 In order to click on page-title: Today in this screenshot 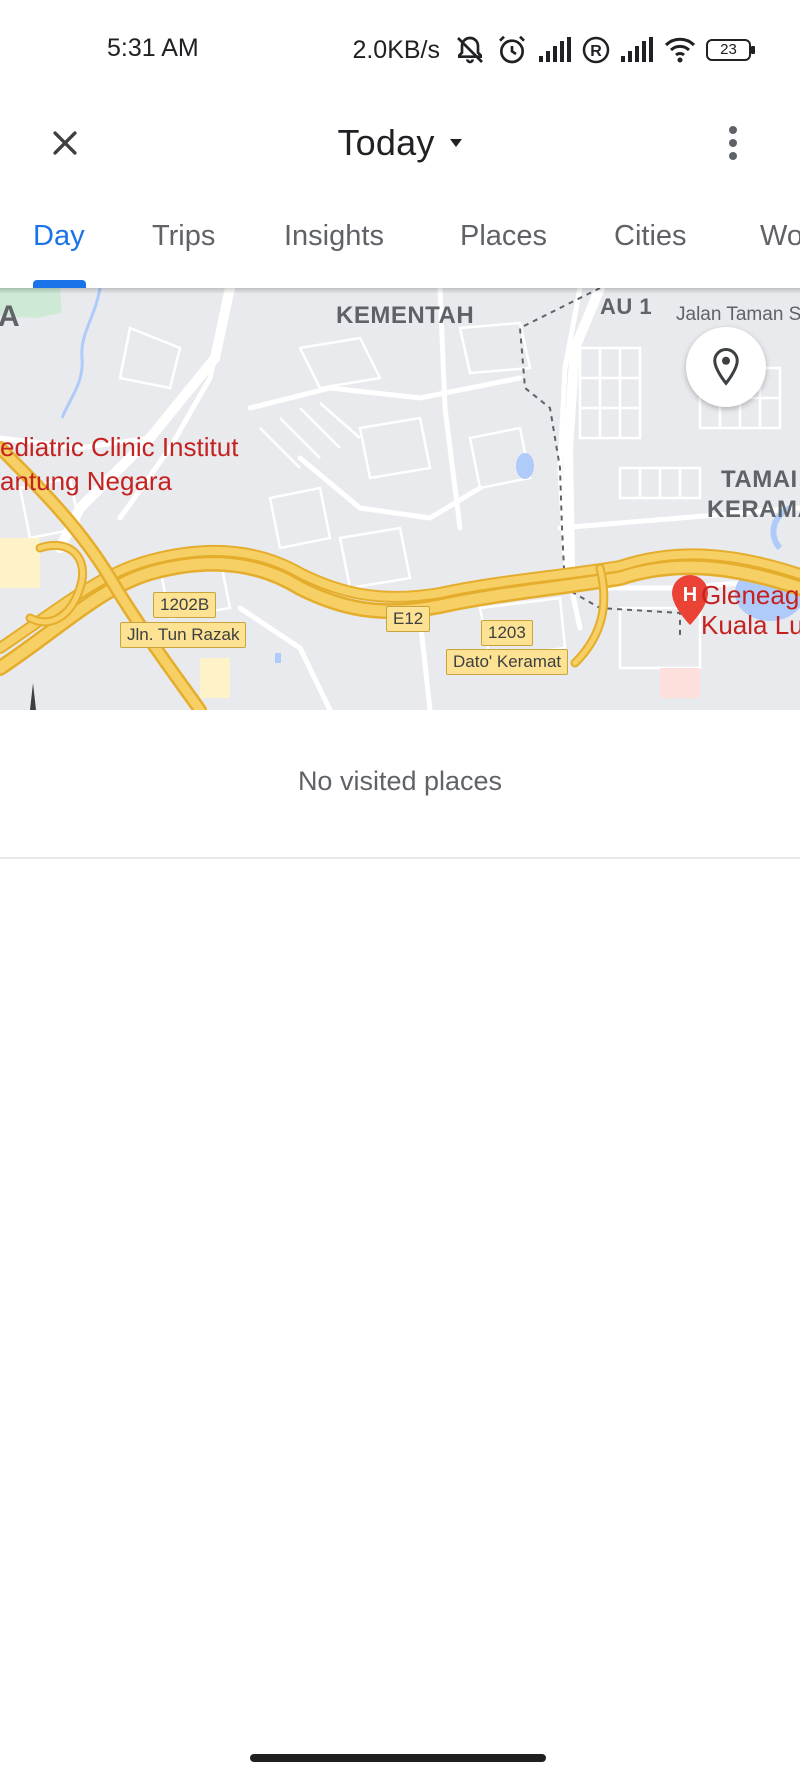, I will do `click(386, 142)`.